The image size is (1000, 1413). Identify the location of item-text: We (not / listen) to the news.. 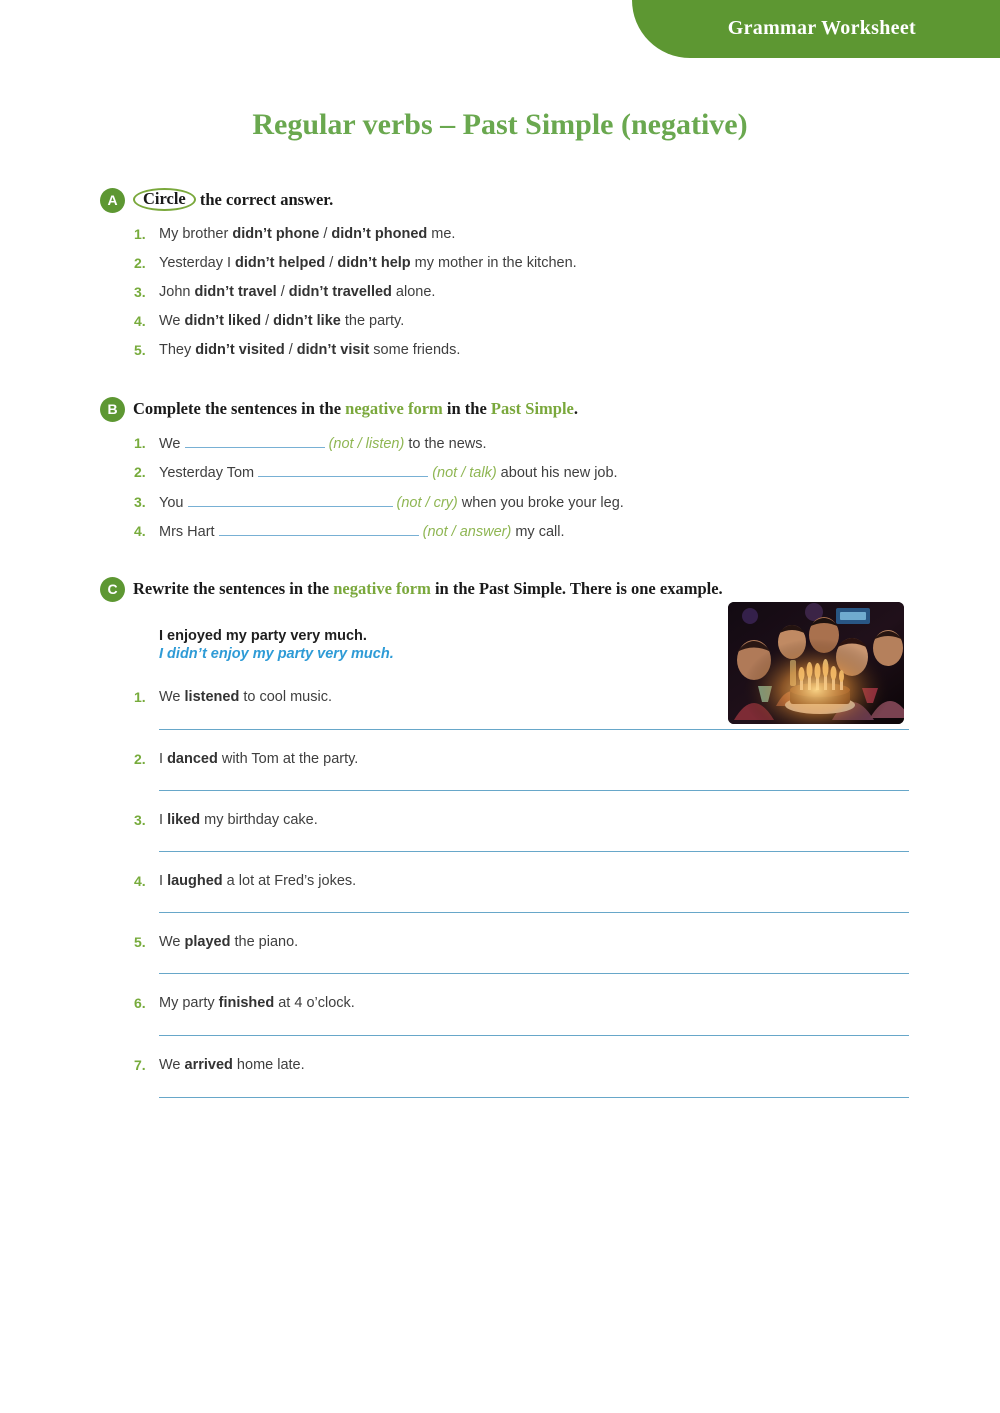
(559, 443).